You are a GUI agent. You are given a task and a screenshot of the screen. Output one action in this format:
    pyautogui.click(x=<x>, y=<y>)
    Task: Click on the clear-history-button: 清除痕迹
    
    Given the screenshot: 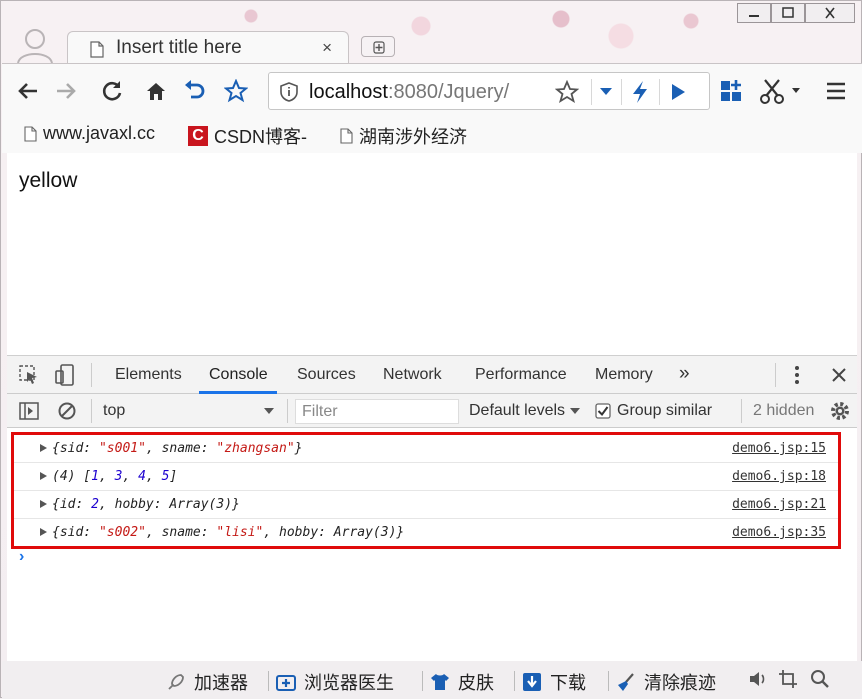 What is the action you would take?
    pyautogui.click(x=666, y=682)
    